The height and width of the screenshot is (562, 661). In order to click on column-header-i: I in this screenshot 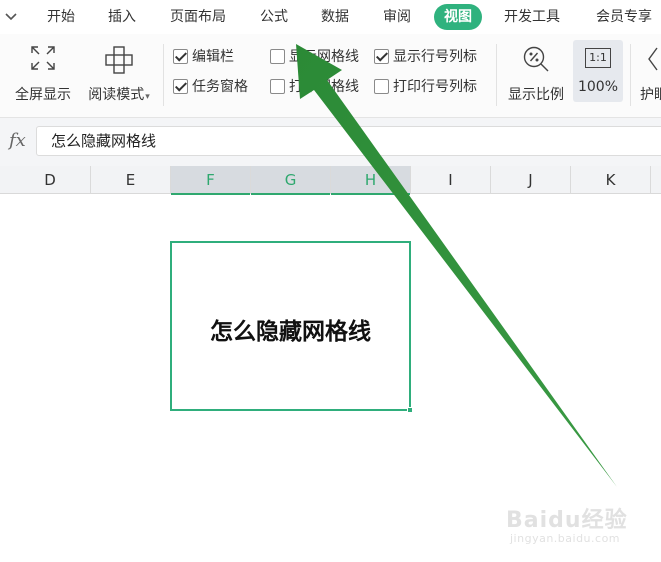, I will do `click(451, 180)`.